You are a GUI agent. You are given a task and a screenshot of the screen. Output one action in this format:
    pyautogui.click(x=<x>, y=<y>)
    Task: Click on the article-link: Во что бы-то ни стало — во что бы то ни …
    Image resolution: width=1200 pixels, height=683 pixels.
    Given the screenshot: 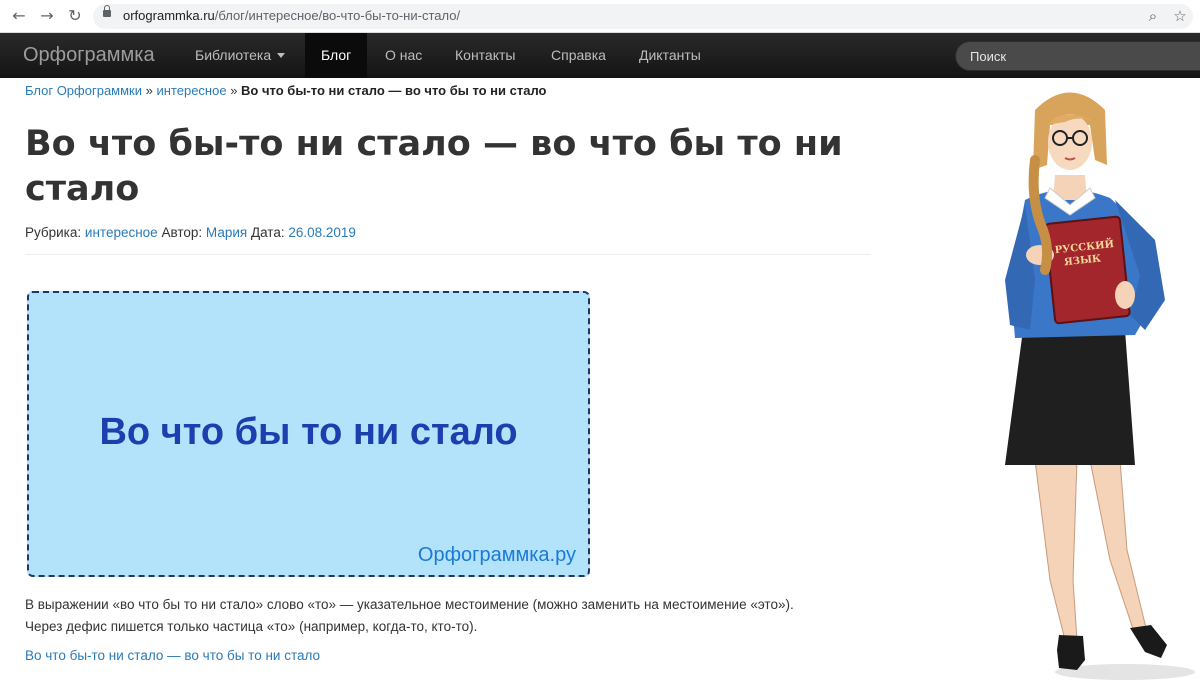 What is the action you would take?
    pyautogui.click(x=172, y=655)
    